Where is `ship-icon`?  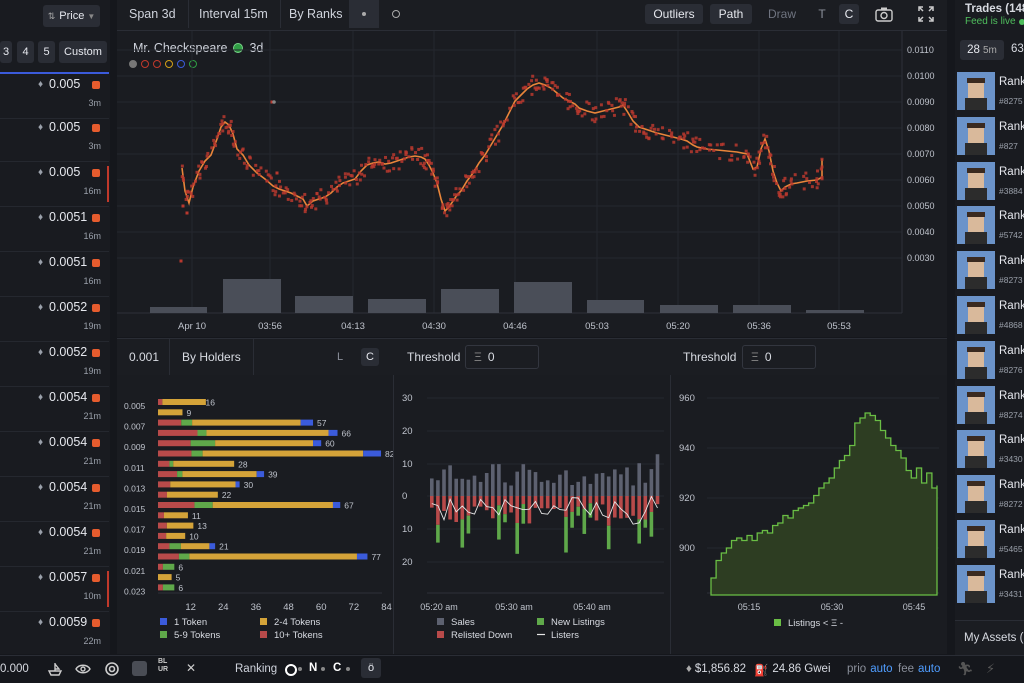 ship-icon is located at coordinates (55, 669).